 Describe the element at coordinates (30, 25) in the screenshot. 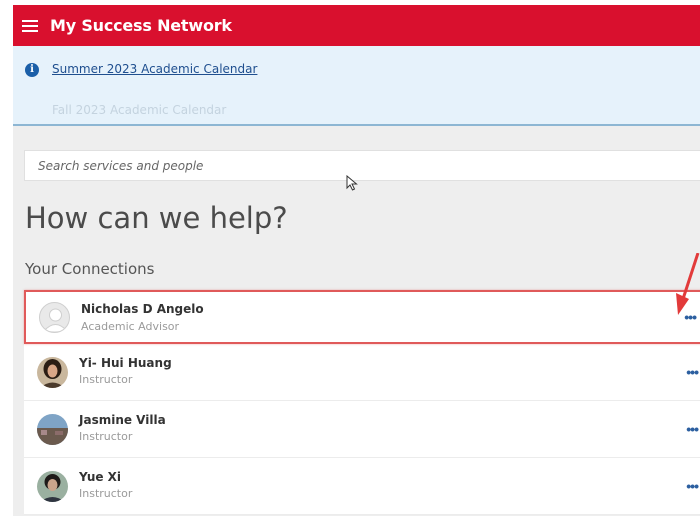

I see `hamburger-menu-icon` at that location.